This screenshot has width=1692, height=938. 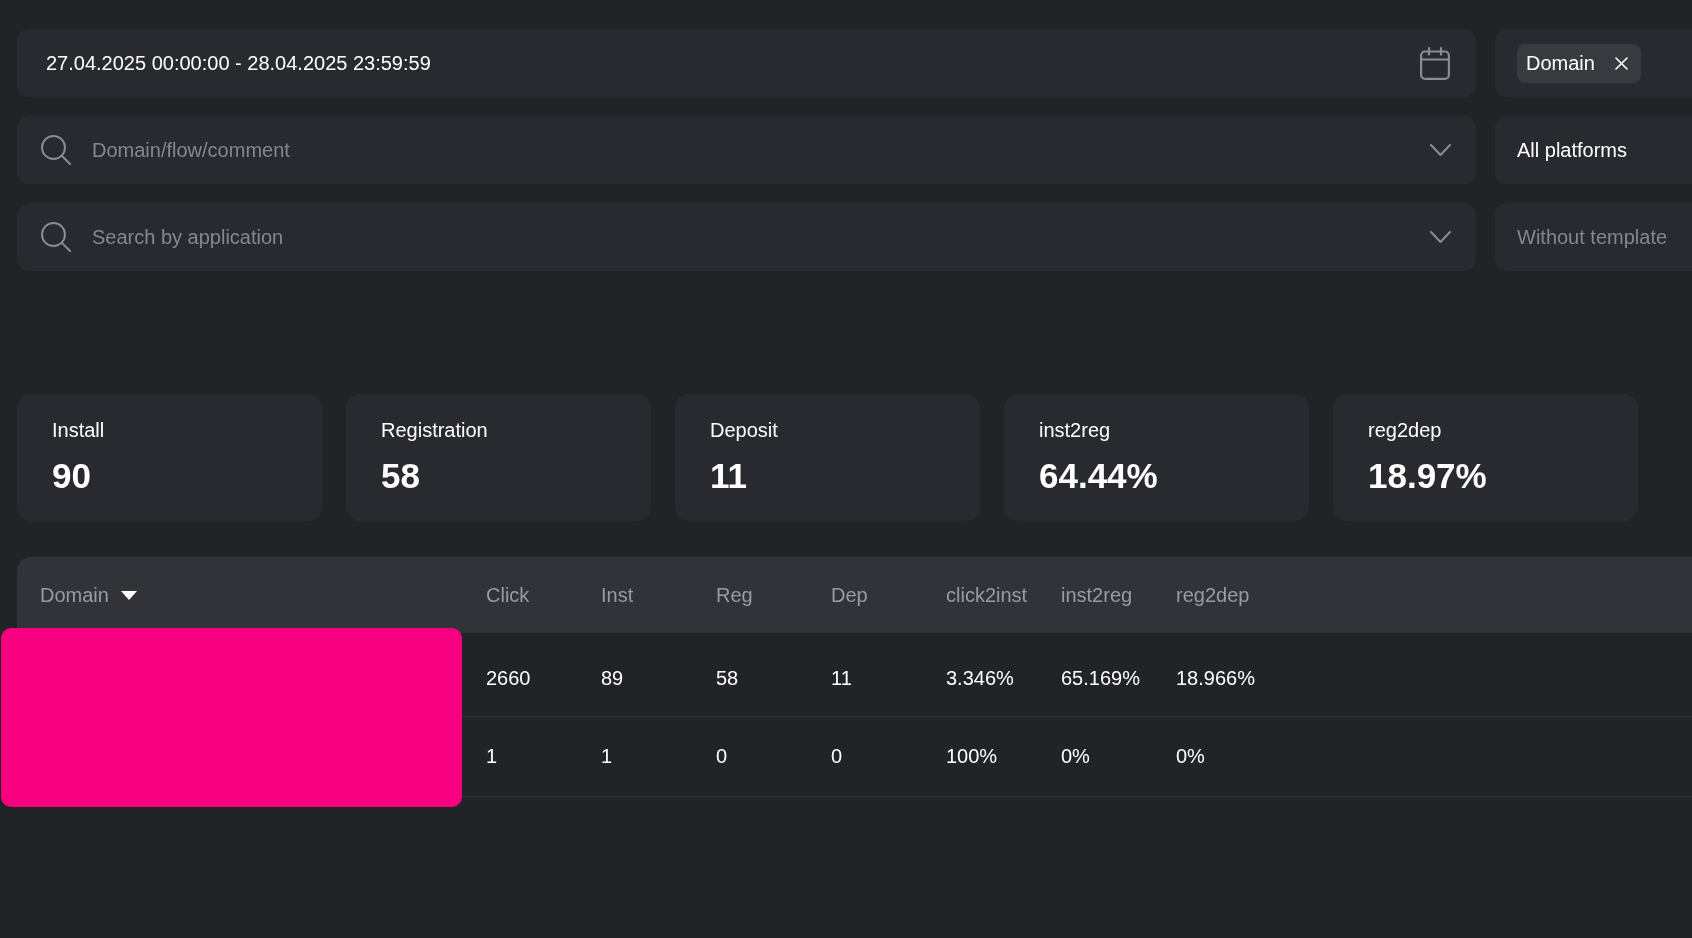 I want to click on stat-label: Registration, so click(x=434, y=430).